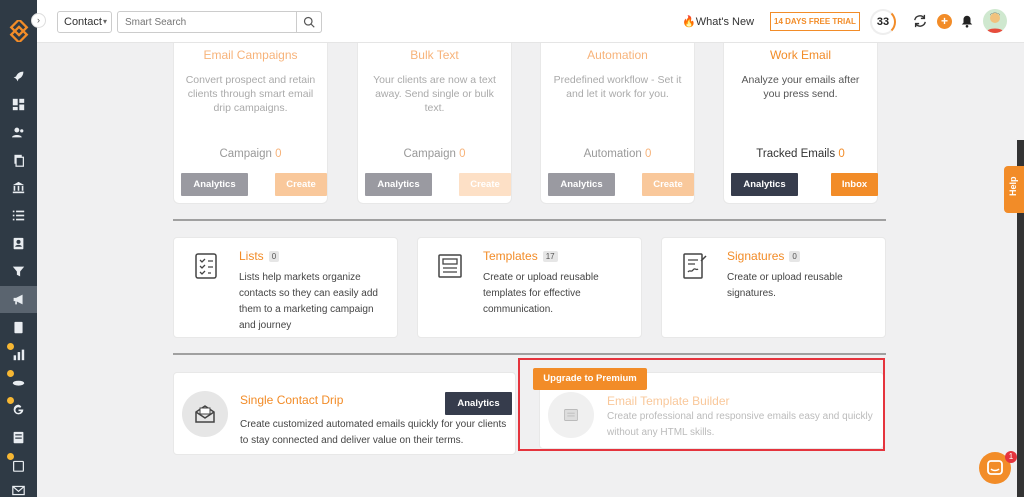 This screenshot has width=1024, height=497. Describe the element at coordinates (883, 22) in the screenshot. I see `score-badge: 33` at that location.